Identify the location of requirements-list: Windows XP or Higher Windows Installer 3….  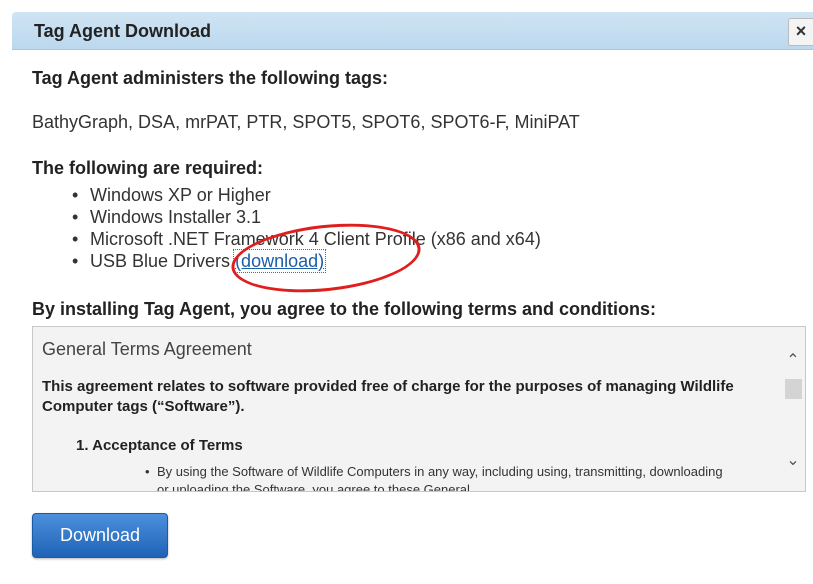
(306, 228).